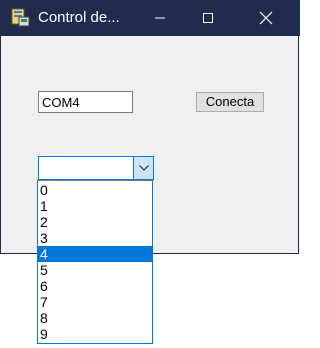 This screenshot has height=348, width=320. Describe the element at coordinates (95, 190) in the screenshot. I see `list-option: 0` at that location.